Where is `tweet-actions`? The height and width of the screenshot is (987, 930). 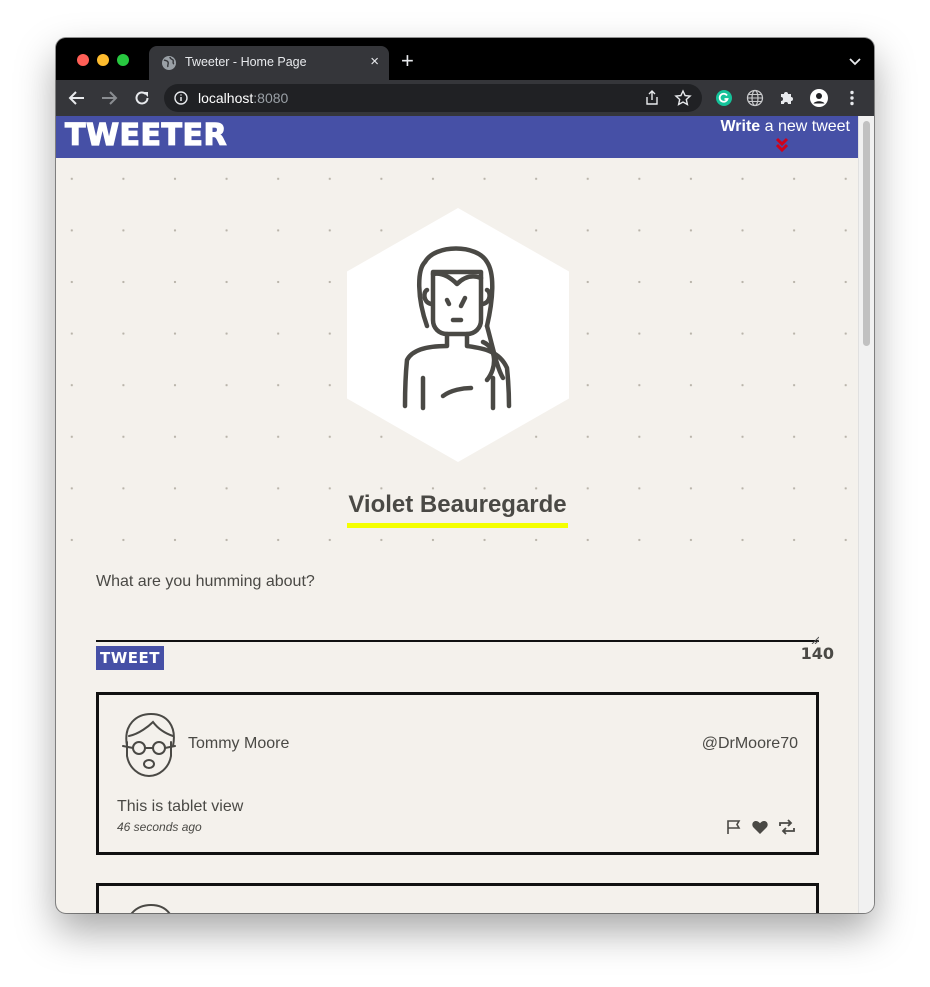 tweet-actions is located at coordinates (762, 827).